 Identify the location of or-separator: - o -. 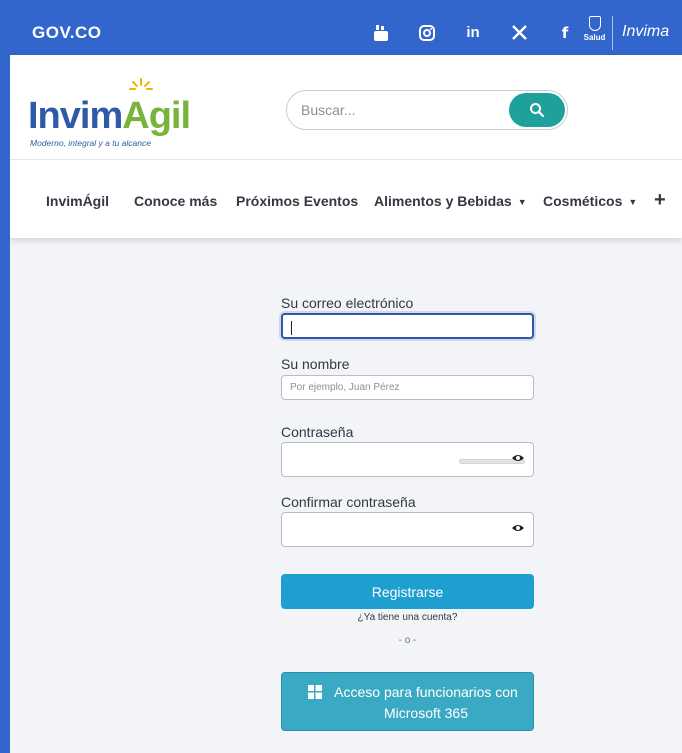
(407, 640).